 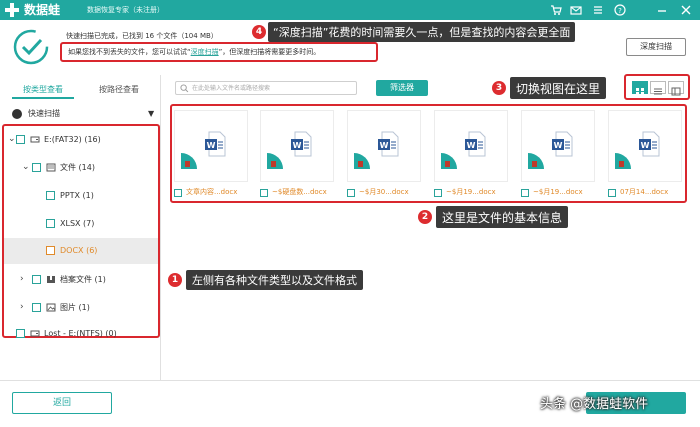 I want to click on tree-item-docx: DOCX (6), so click(x=81, y=251).